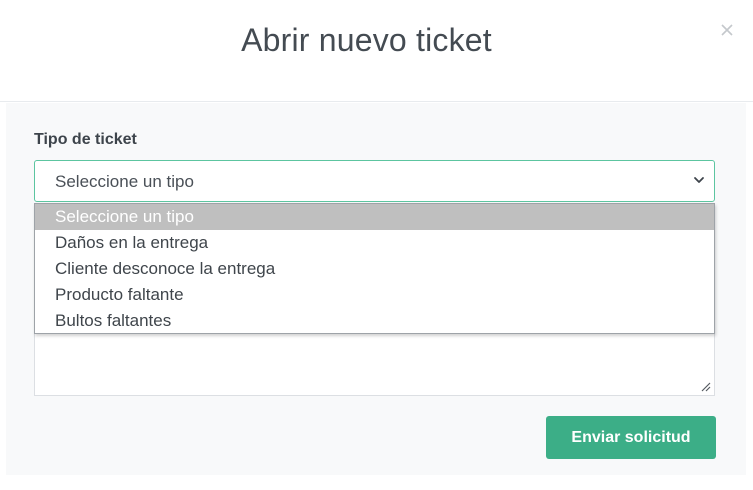 The image size is (753, 490). Describe the element at coordinates (374, 321) in the screenshot. I see `option-bultos-faltantes: Bultos faltantes` at that location.